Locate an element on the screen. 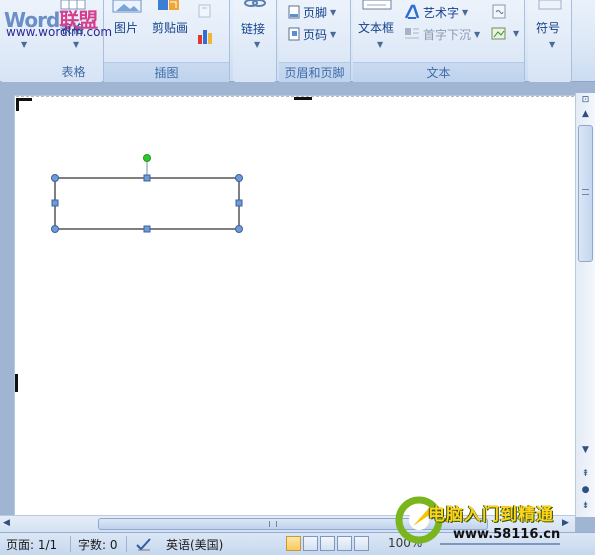 This screenshot has height=555, width=595. rotate-handle is located at coordinates (147, 158).